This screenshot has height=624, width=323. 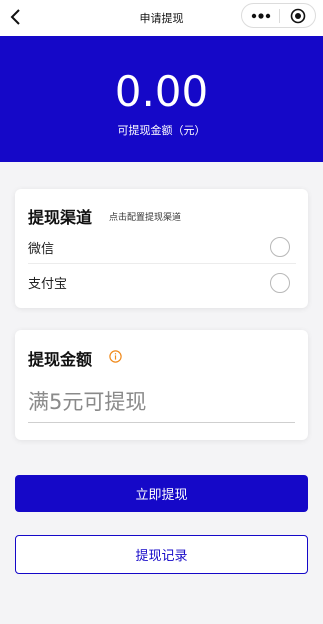 I want to click on channel-option-alipay: 支付宝, so click(x=162, y=282).